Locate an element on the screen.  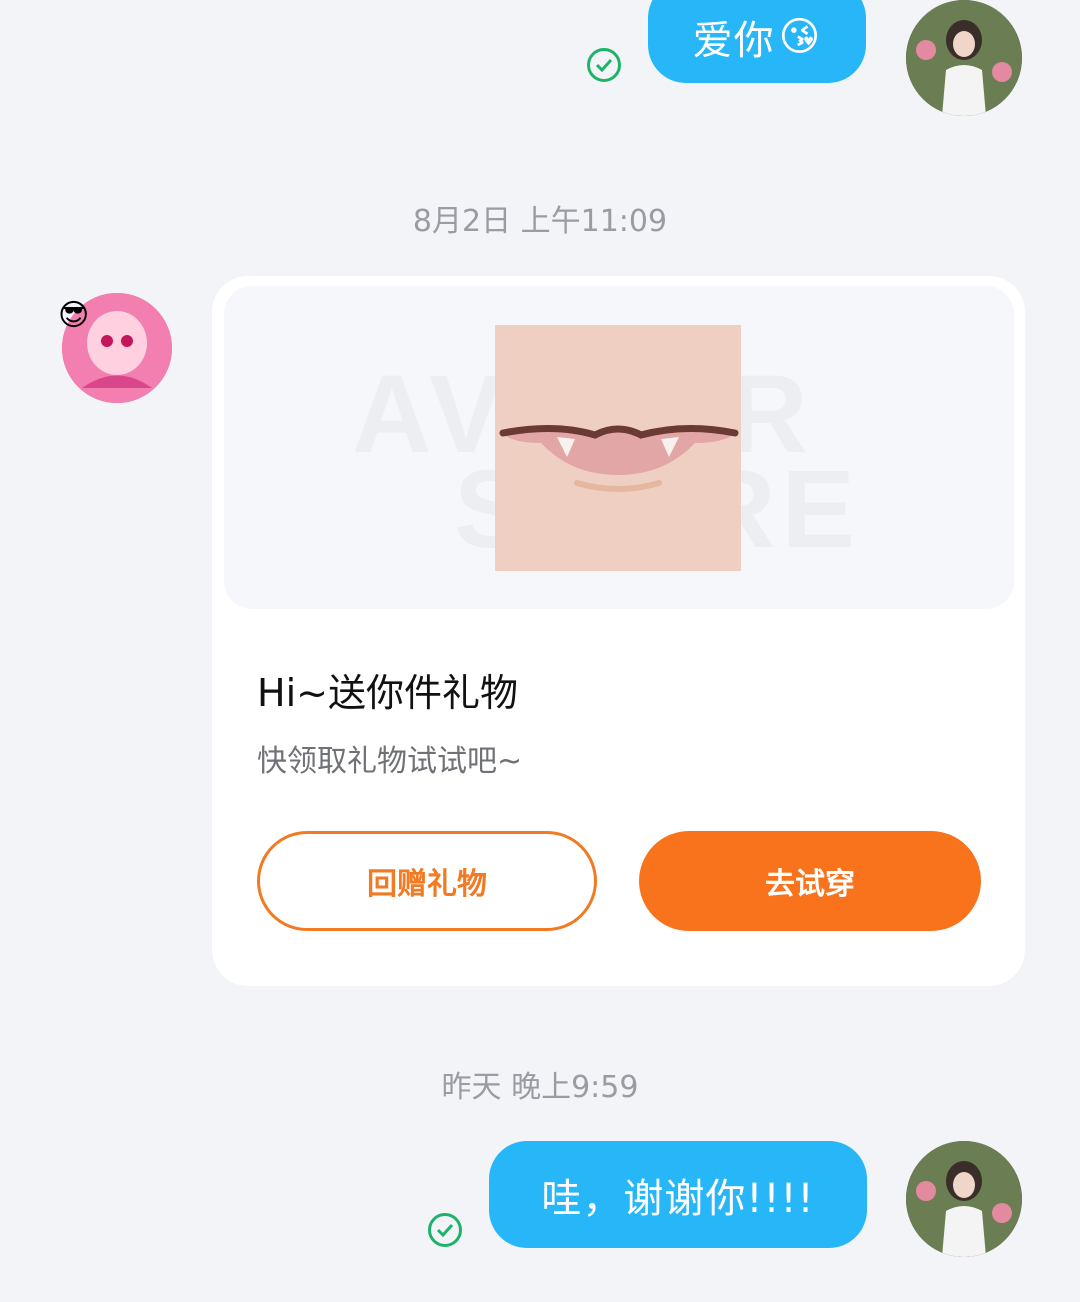
try-on-label: 去试穿 is located at coordinates (810, 884).